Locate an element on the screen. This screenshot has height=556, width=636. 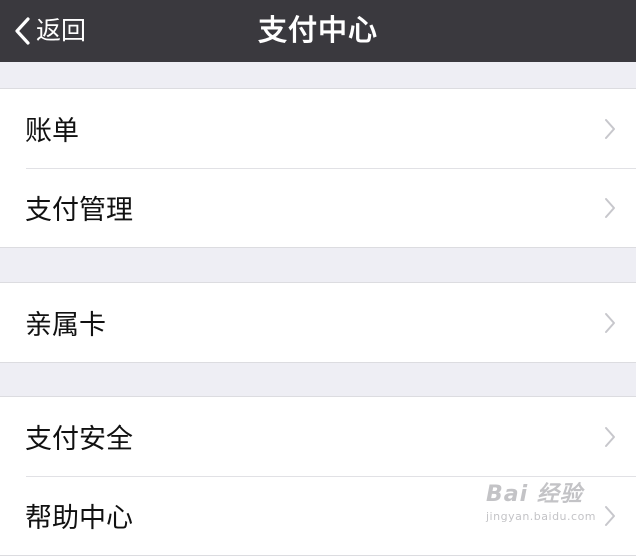
menu-item-payment-security: 支付安全 is located at coordinates (318, 436).